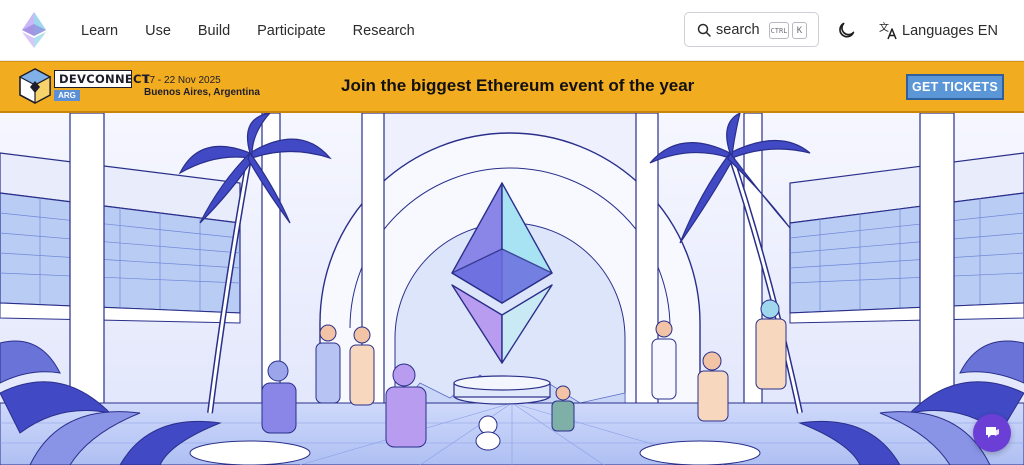 The height and width of the screenshot is (465, 1024). Describe the element at coordinates (35, 86) in the screenshot. I see `devconnect-cube-icon` at that location.